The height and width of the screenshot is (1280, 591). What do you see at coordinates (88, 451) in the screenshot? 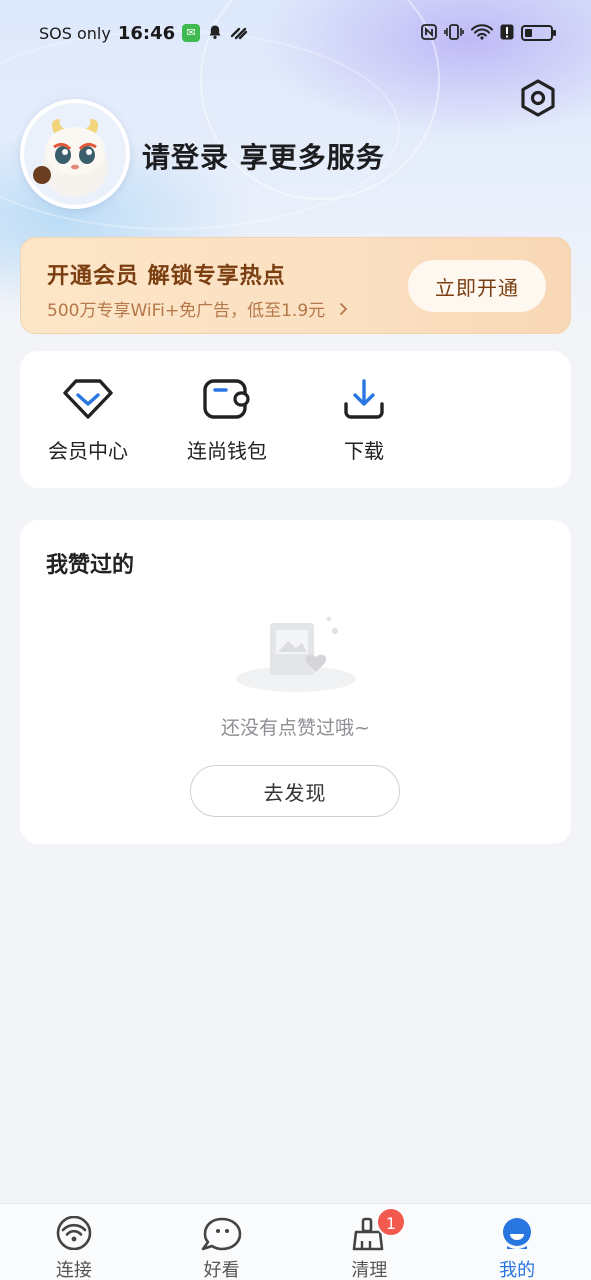
I see `member-center-label: 会员中心` at bounding box center [88, 451].